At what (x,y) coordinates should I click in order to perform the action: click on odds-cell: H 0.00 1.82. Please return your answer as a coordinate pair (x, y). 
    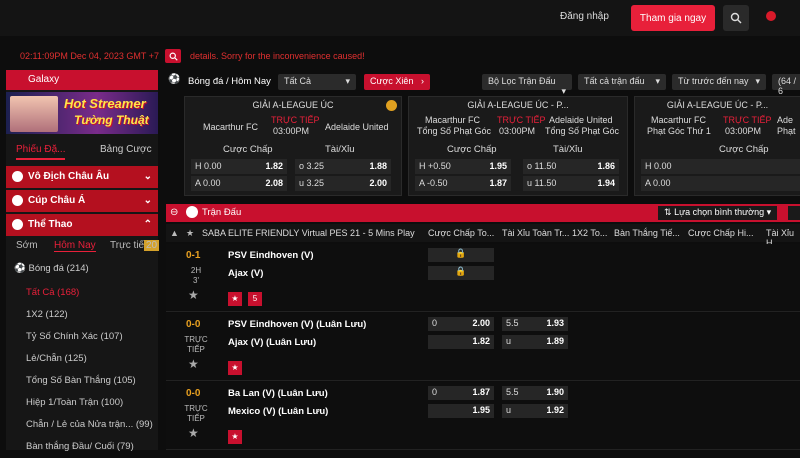
    Looking at the image, I should click on (239, 166).